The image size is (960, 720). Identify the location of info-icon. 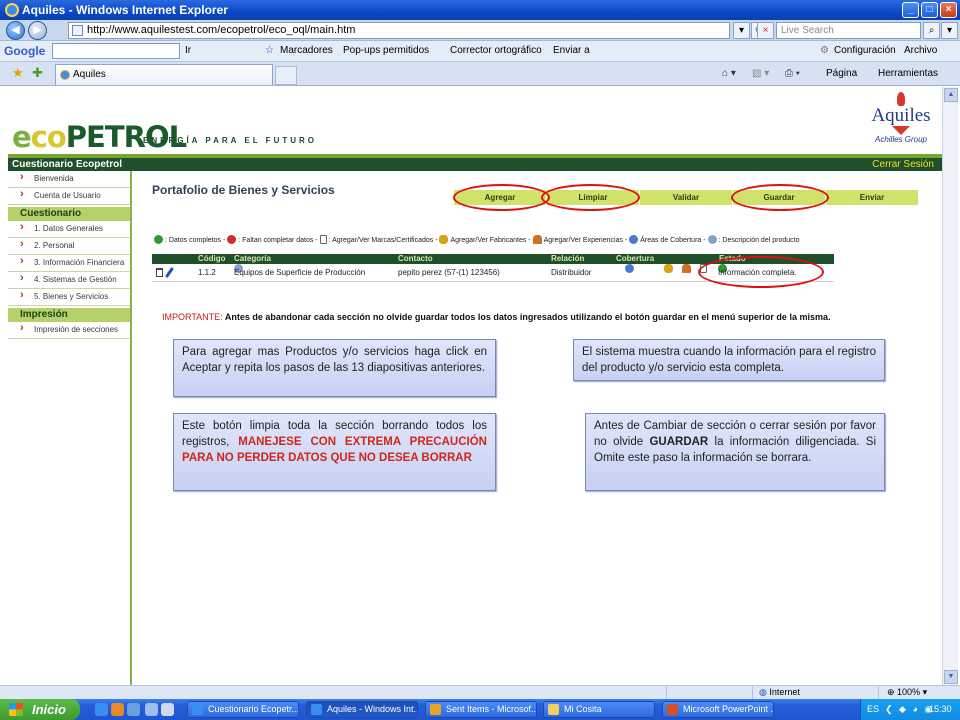
(712, 239).